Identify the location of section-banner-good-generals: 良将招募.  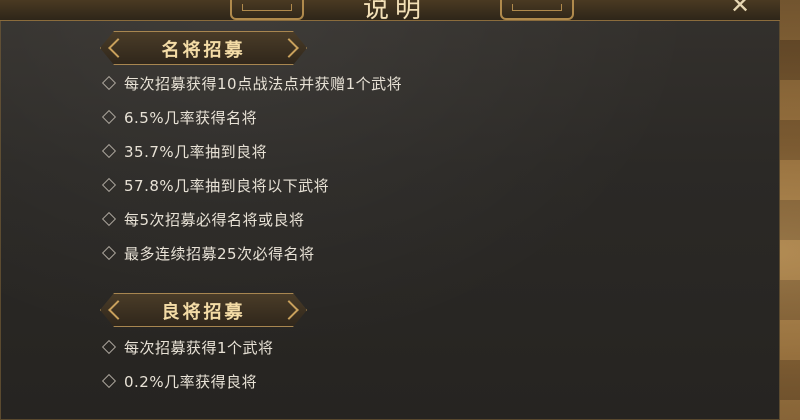
(203, 310).